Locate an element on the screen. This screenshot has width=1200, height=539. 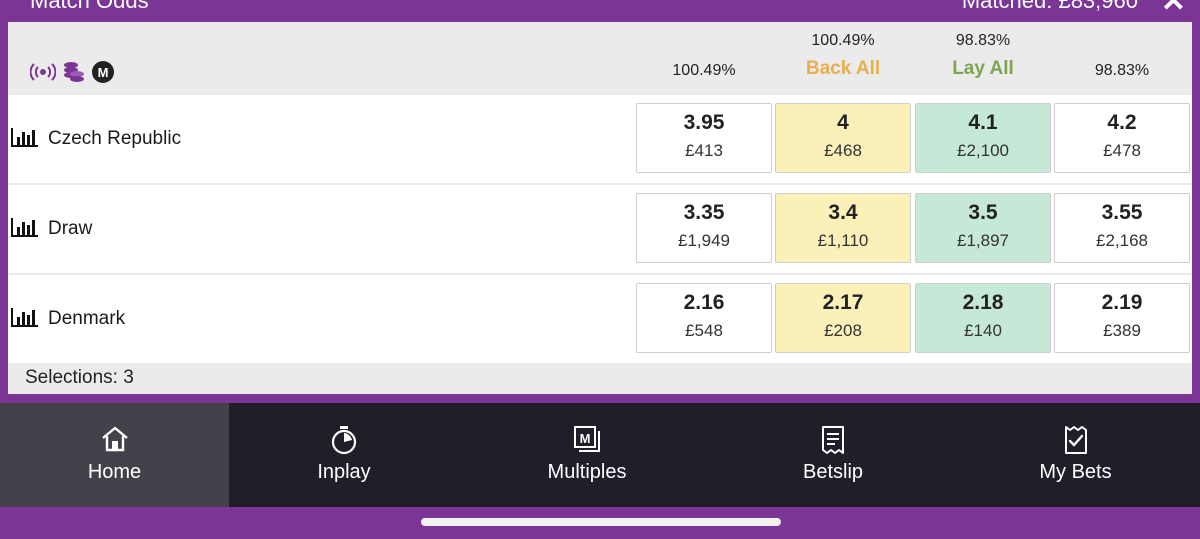
back-all-column-header: 100.49% Back All is located at coordinates (843, 56).